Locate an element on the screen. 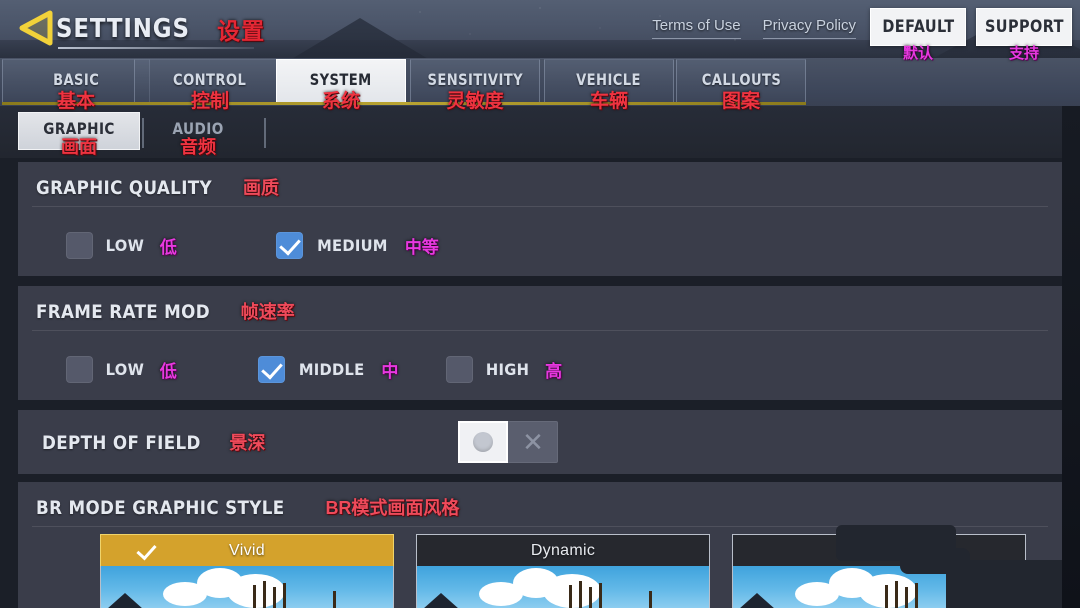 This screenshot has width=1080, height=608. option-graphic-quality-medium-label-cn: 中等 is located at coordinates (421, 247).